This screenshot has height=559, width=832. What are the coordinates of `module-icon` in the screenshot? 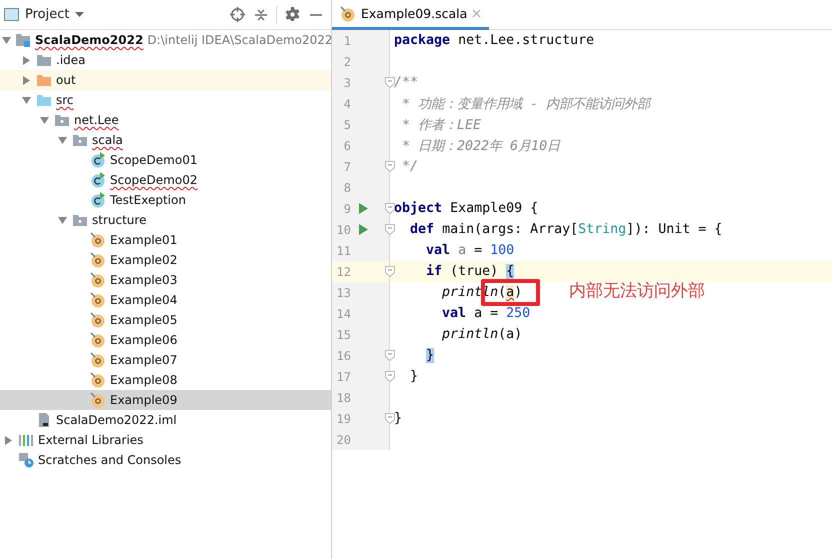 It's located at (23, 40).